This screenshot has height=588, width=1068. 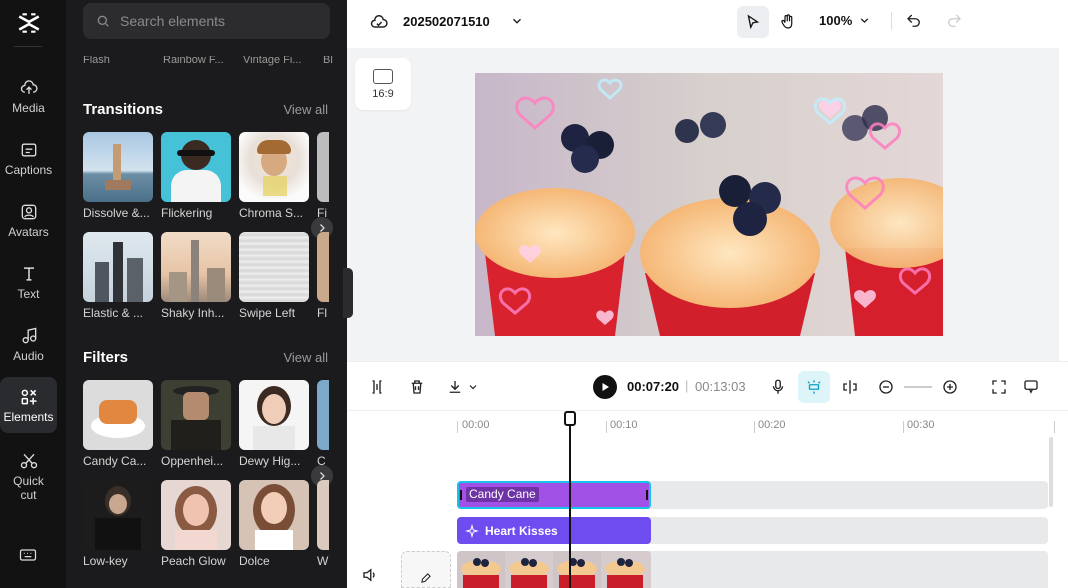 I want to click on filters-title: Filters, so click(x=106, y=357).